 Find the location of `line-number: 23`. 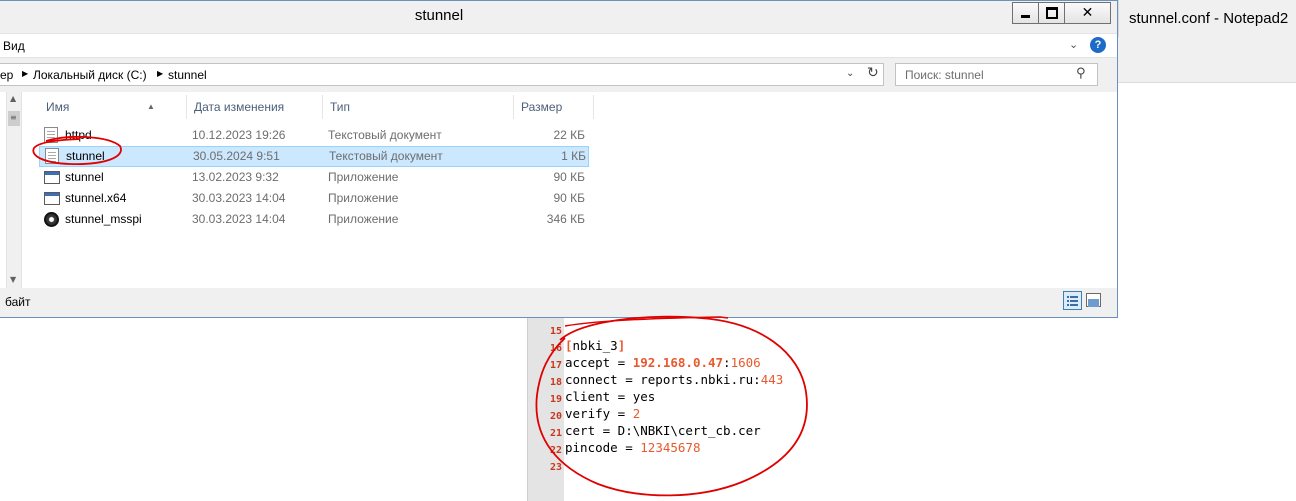

line-number: 23 is located at coordinates (555, 467).